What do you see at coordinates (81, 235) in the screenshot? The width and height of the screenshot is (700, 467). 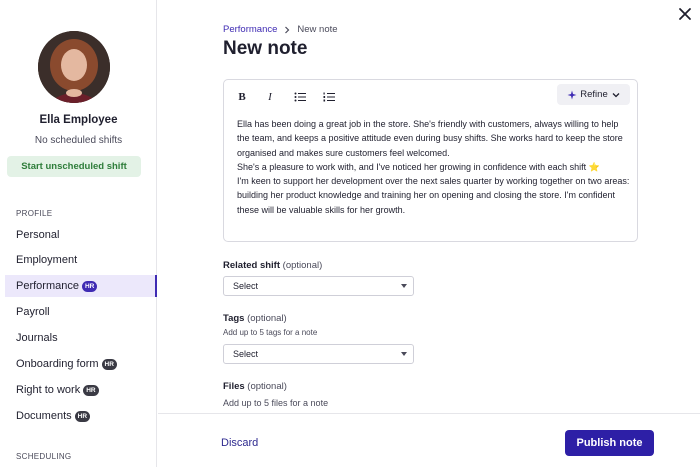 I see `sidebar-item-personal: Personal` at bounding box center [81, 235].